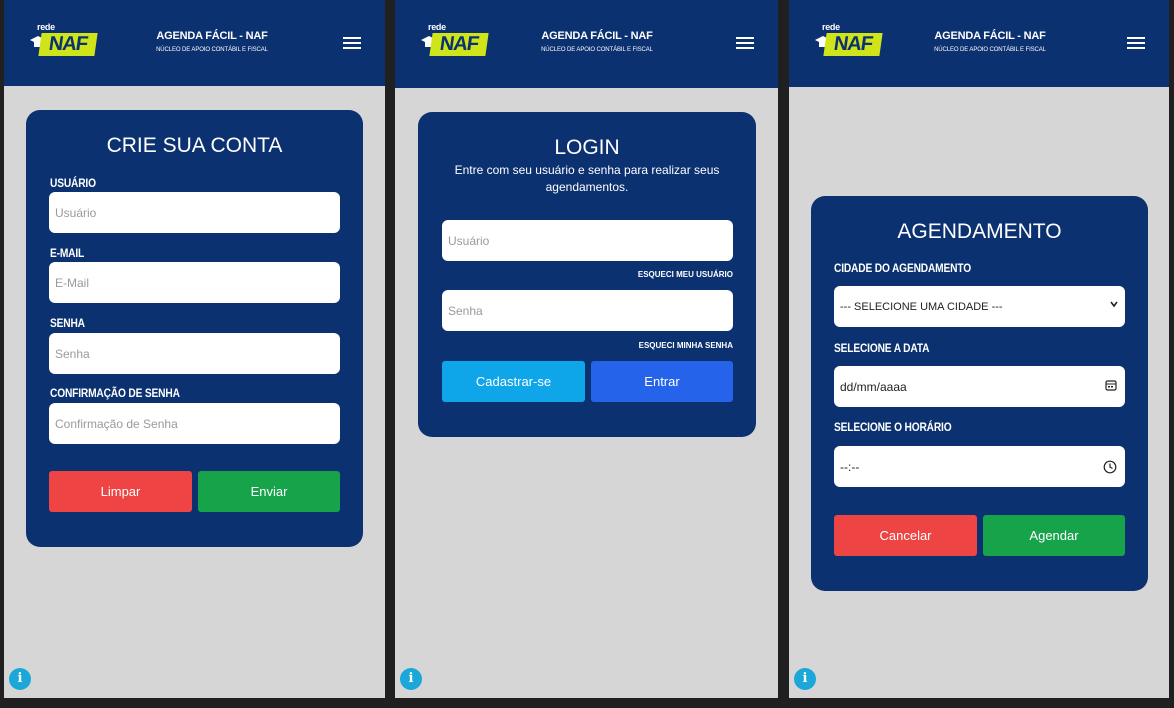 Image resolution: width=1174 pixels, height=708 pixels. What do you see at coordinates (850, 466) in the screenshot?
I see `time-input-value: --:--` at bounding box center [850, 466].